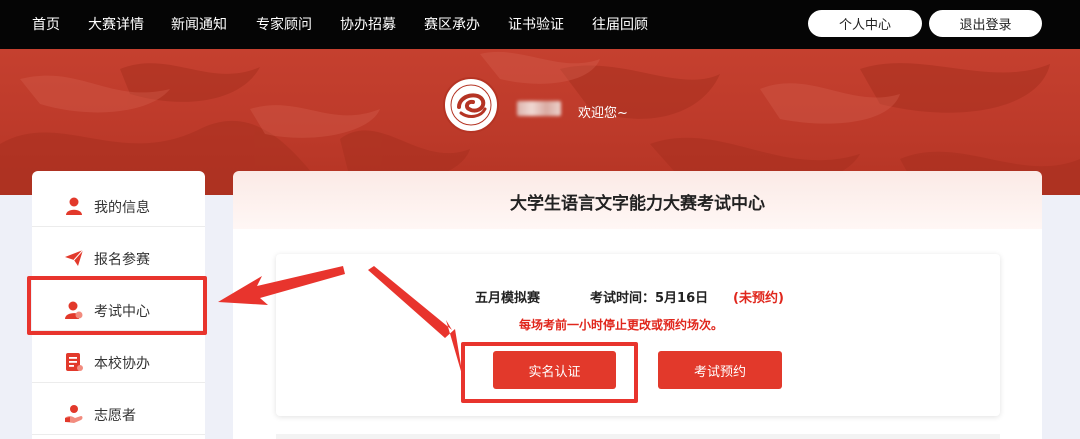 The image size is (1080, 439). I want to click on nav-item-certificate: 证书验证, so click(536, 24).